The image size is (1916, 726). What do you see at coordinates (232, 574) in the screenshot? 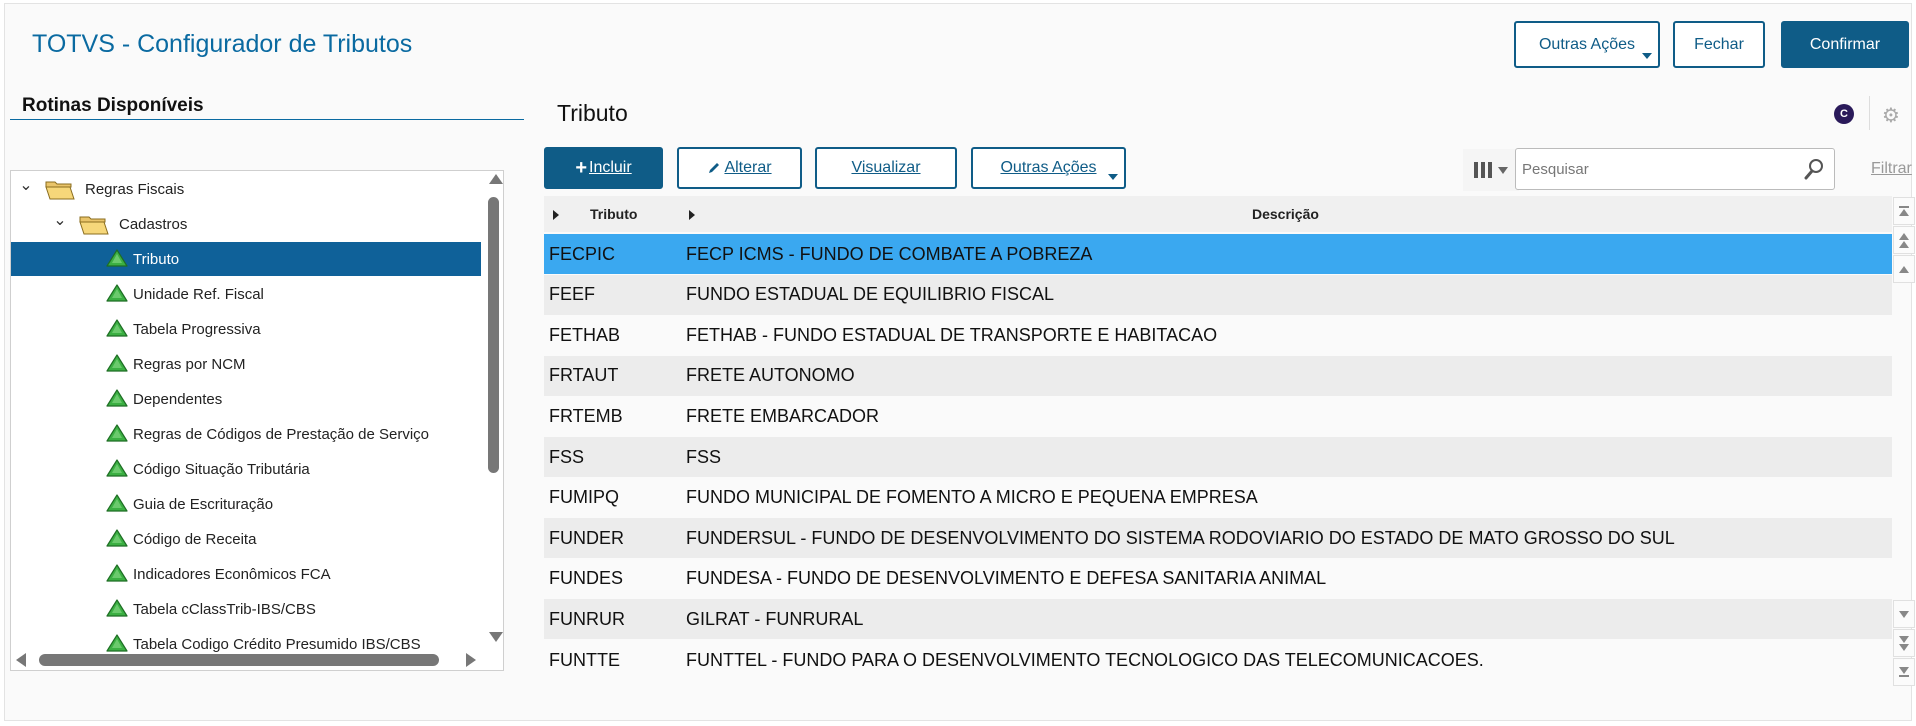
I see `tree-item-label: Indicadores Econômicos FCA` at bounding box center [232, 574].